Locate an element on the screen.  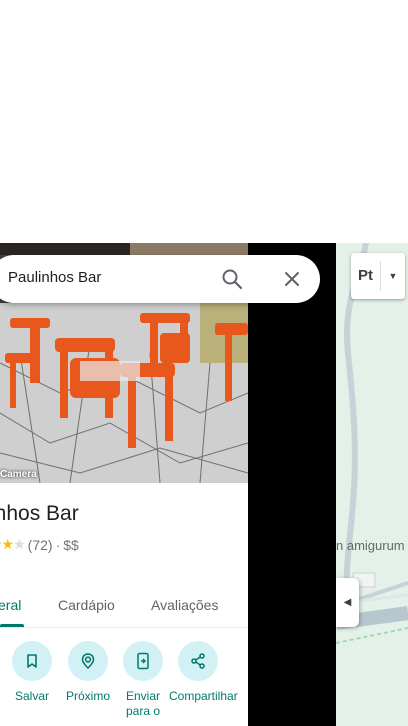
place-tabs: eral Cardápio Avaliações is located at coordinates (124, 607).